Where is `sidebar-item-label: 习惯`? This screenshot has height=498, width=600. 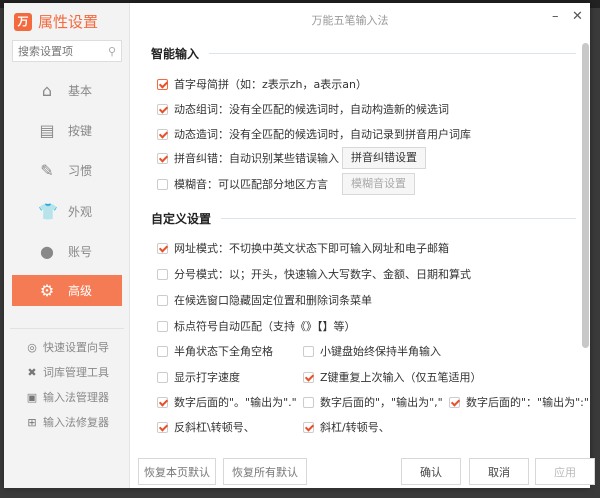
sidebar-item-label: 习惯 is located at coordinates (80, 171).